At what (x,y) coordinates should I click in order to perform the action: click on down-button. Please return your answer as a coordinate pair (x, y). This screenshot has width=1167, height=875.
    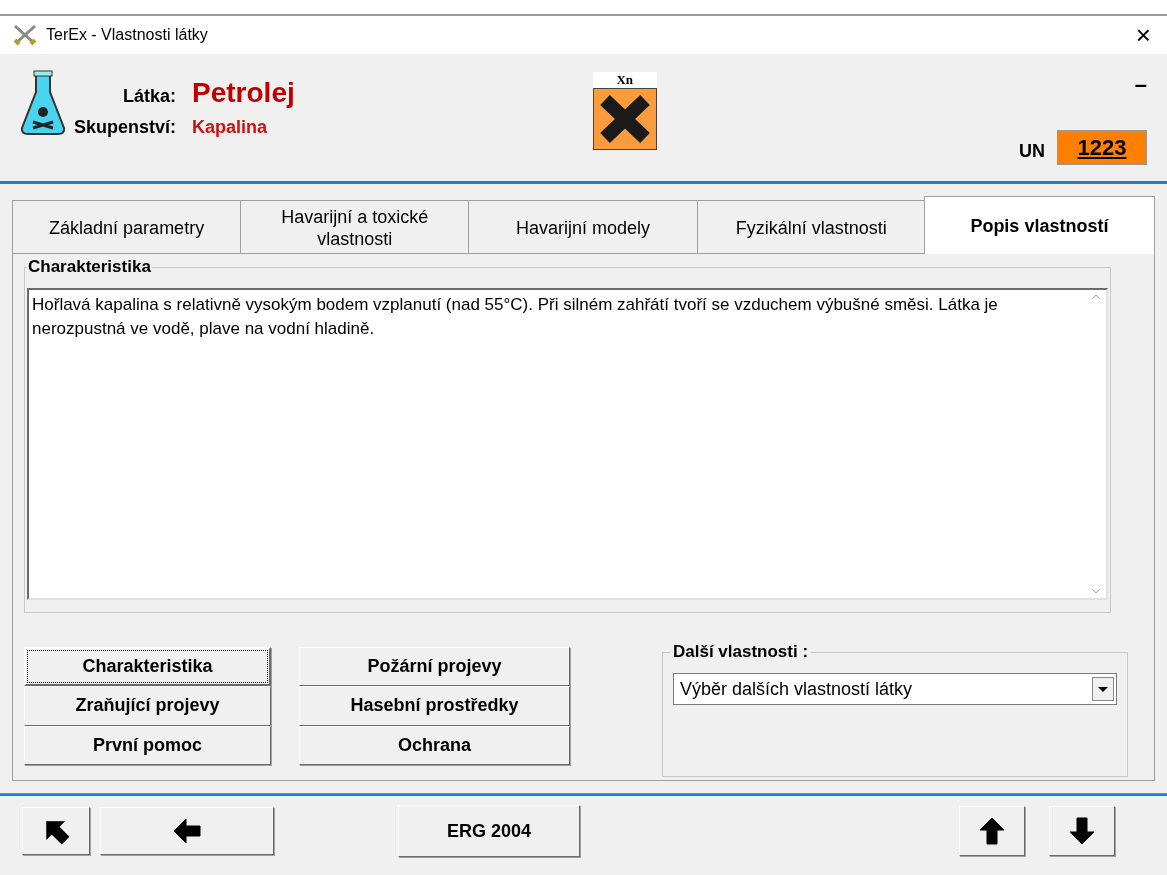
    Looking at the image, I should click on (1082, 831).